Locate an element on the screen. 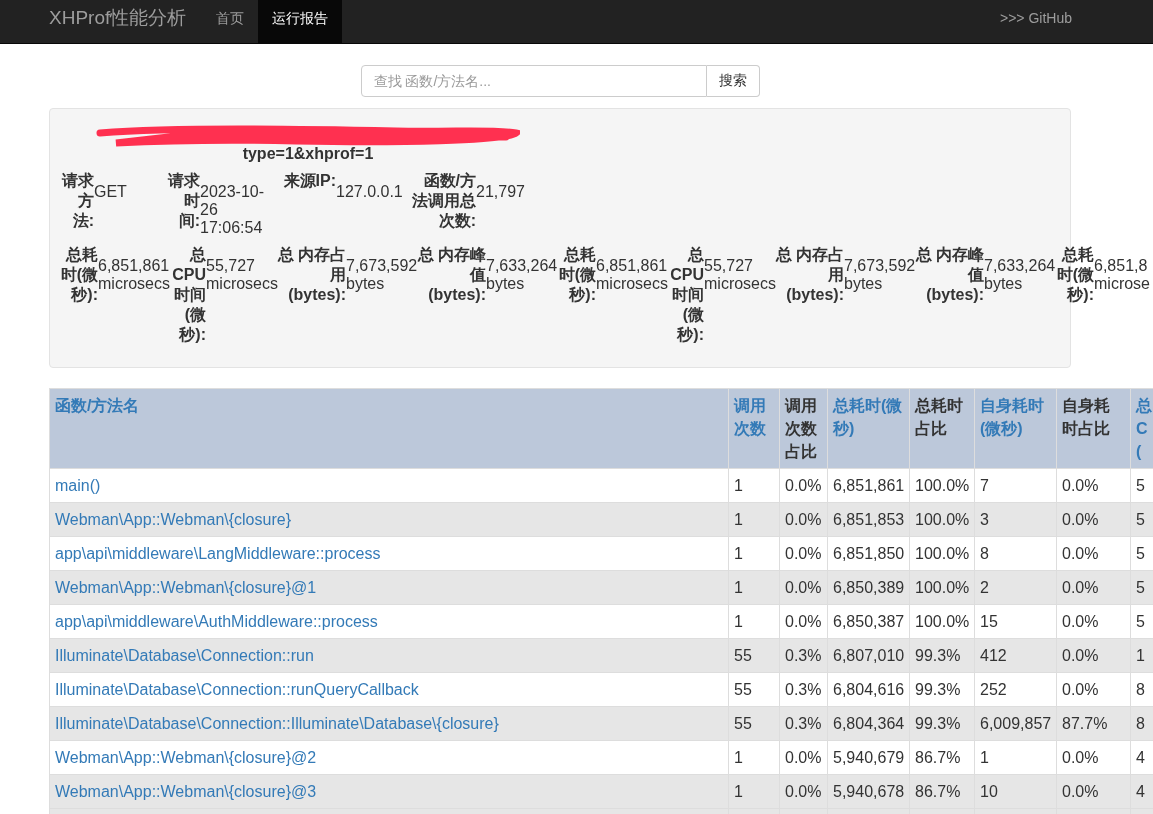 The width and height of the screenshot is (1153, 814). column-header: 自身耗时(微秒) is located at coordinates (1015, 428).